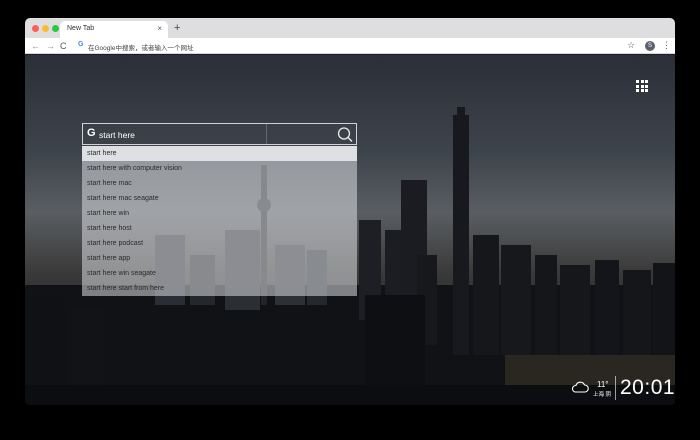 The width and height of the screenshot is (700, 440). Describe the element at coordinates (266, 134) in the screenshot. I see `search-divider` at that location.